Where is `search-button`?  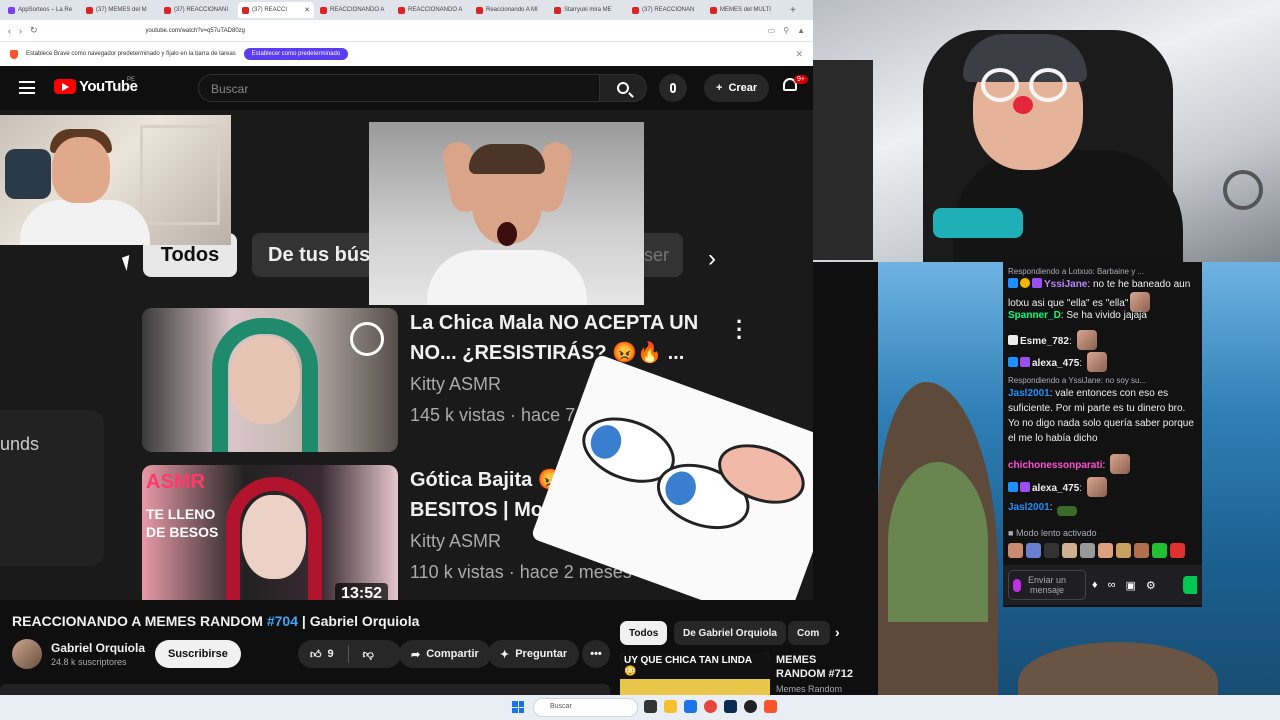
search-button is located at coordinates (623, 88).